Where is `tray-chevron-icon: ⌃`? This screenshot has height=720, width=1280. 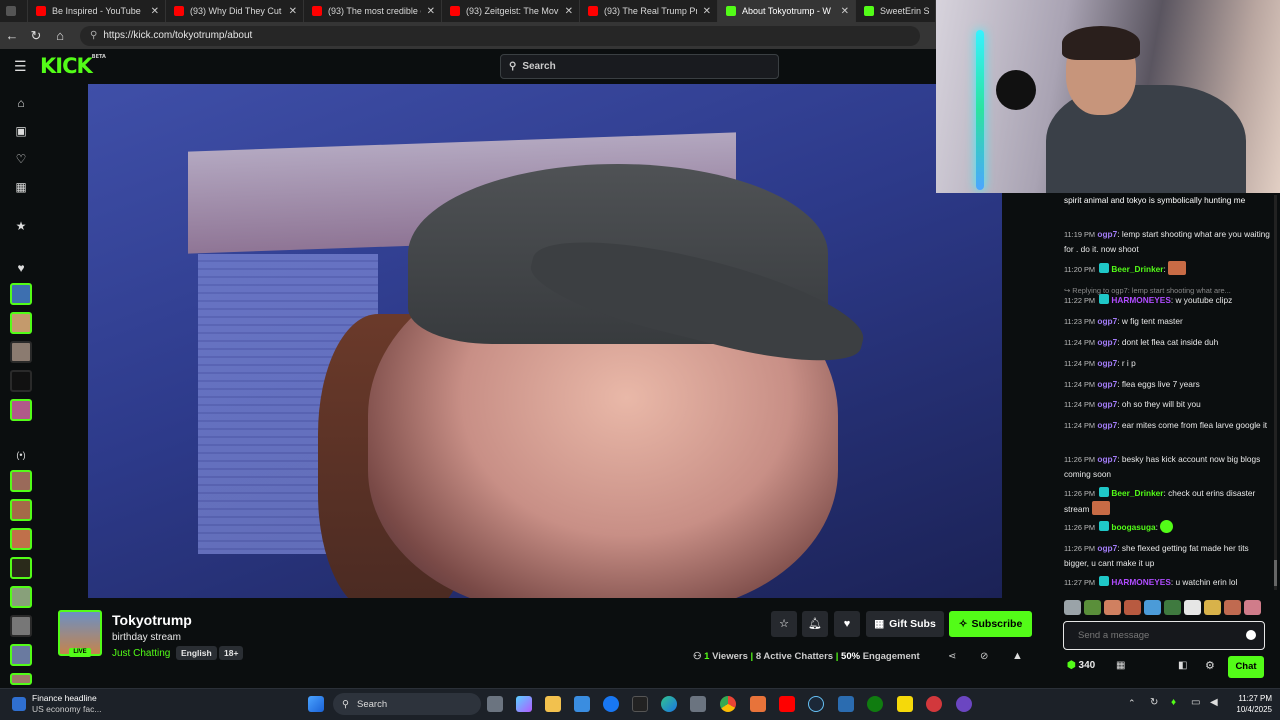
tray-chevron-icon: ⌃ is located at coordinates (1132, 703).